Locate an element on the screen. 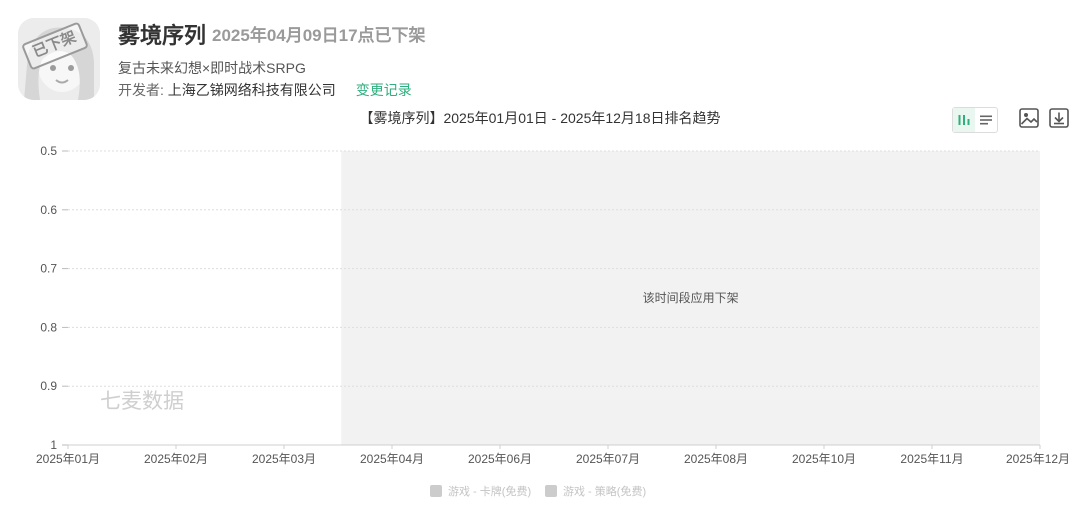 The width and height of the screenshot is (1080, 514). image-export-icon is located at coordinates (1029, 118).